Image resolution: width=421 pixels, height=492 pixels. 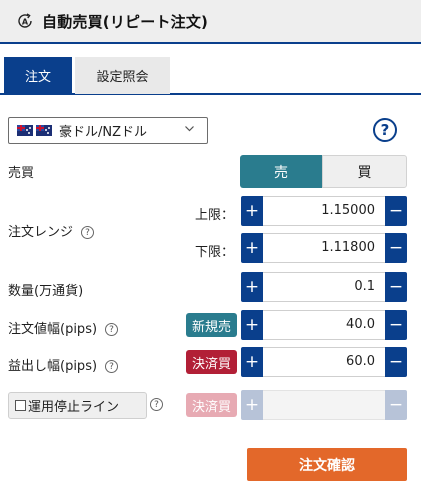 I want to click on settle-buy-badge: 決済買, so click(x=211, y=362).